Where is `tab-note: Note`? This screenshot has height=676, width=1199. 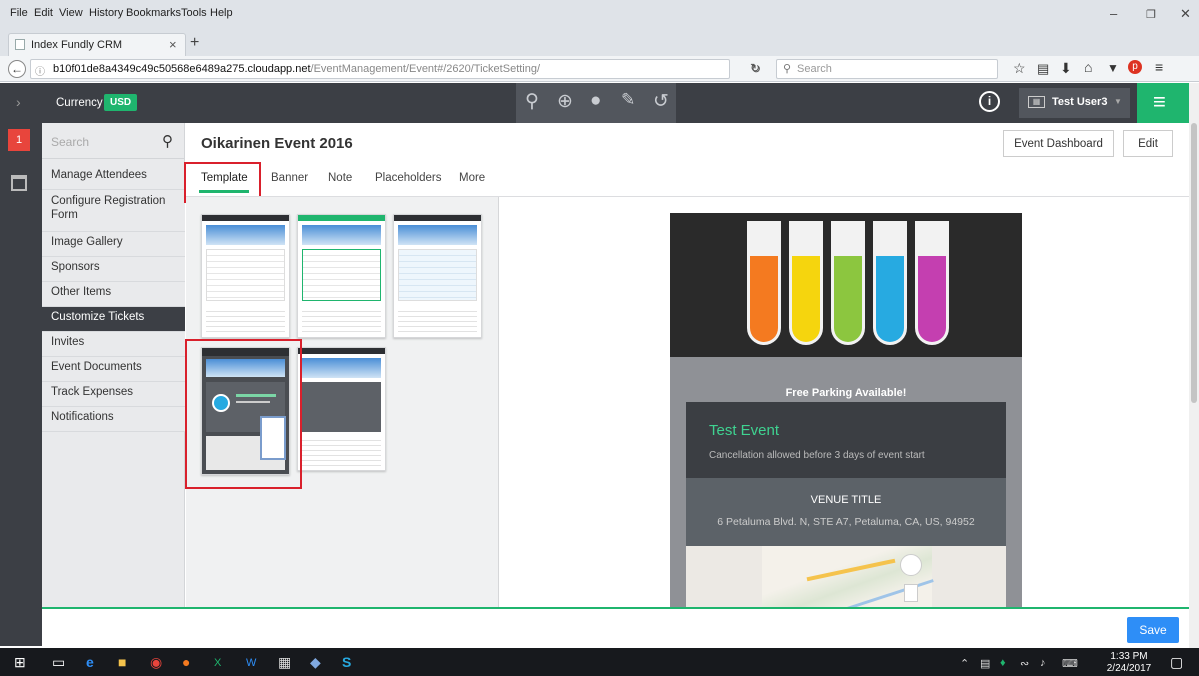
tab-note: Note is located at coordinates (340, 178).